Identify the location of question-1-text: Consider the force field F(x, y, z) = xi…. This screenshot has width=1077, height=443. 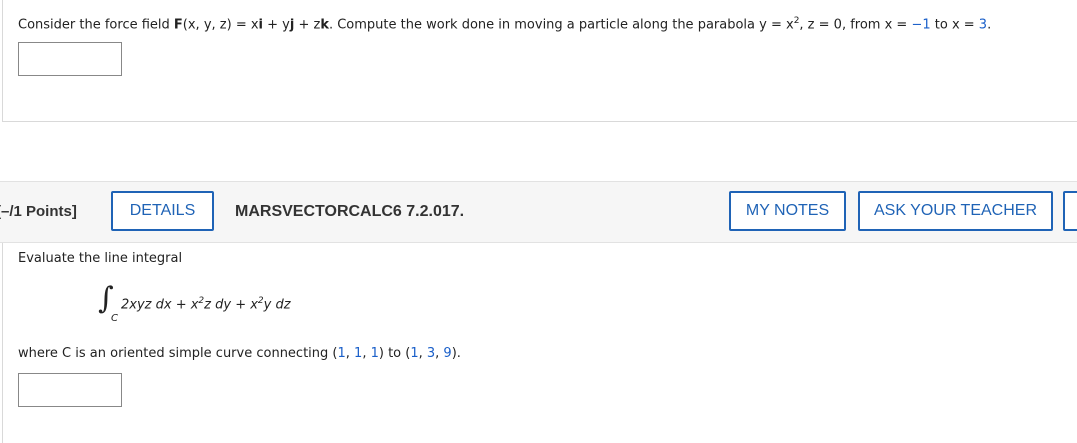
(505, 24).